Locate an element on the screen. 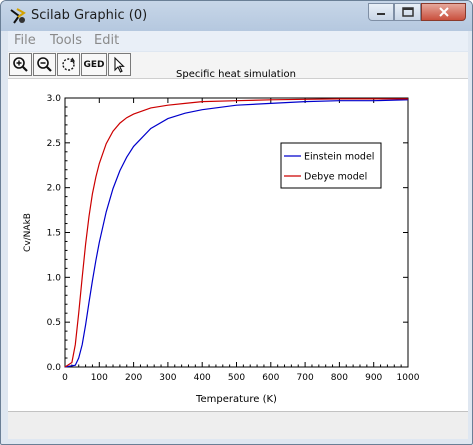 This screenshot has width=473, height=445. ged-label: GED is located at coordinates (94, 64).